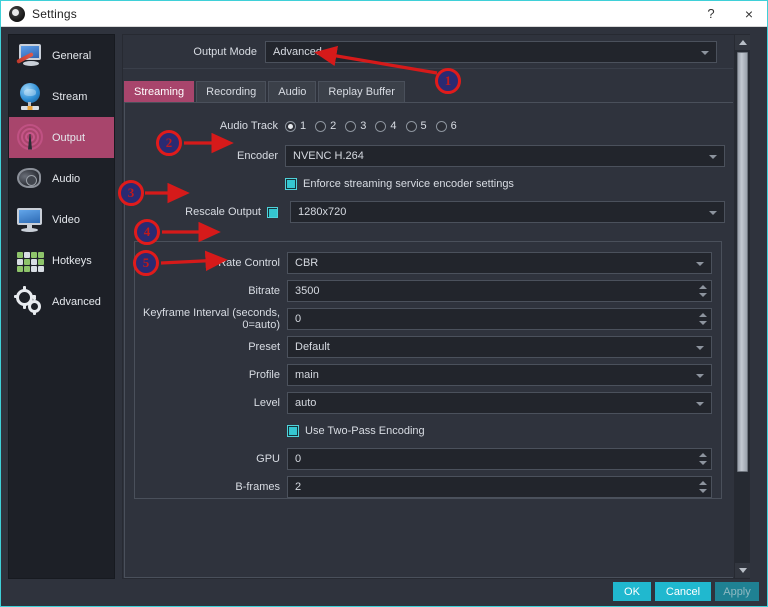 The width and height of the screenshot is (768, 607). What do you see at coordinates (748, 14) in the screenshot?
I see `close-icon: ×` at bounding box center [748, 14].